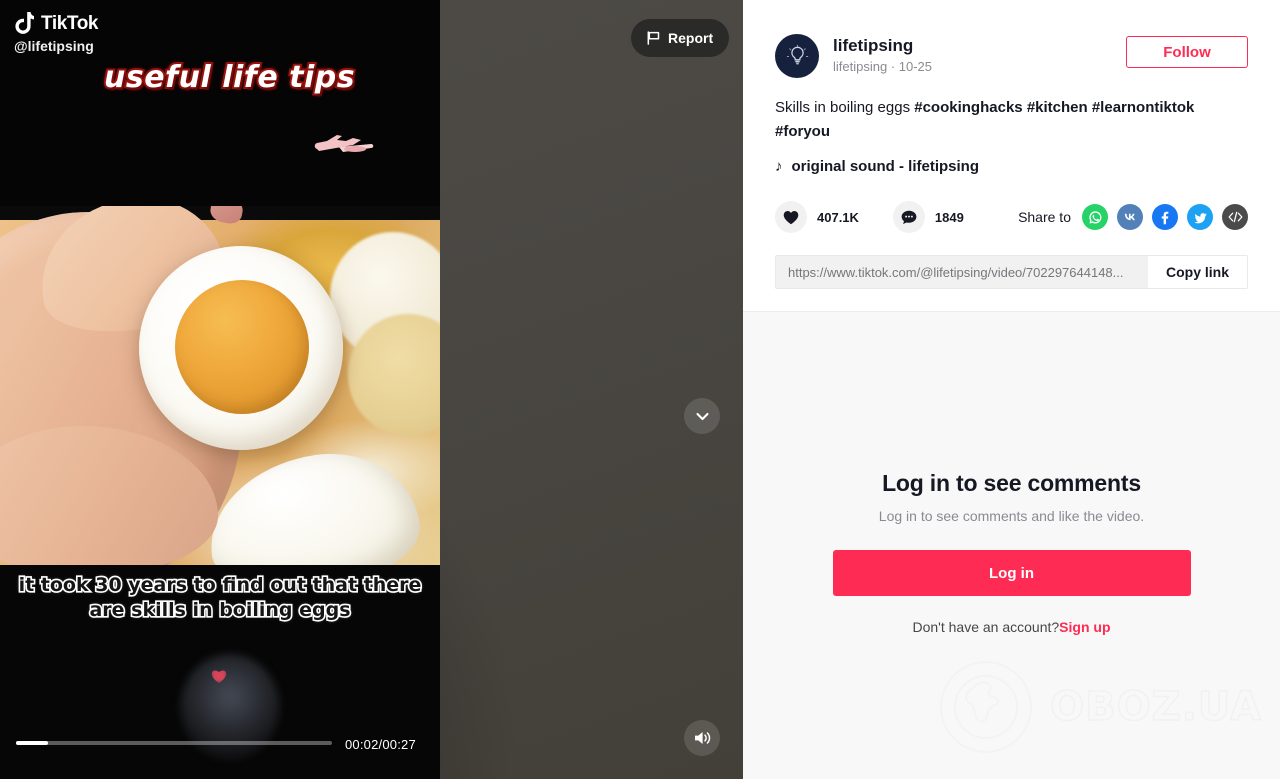 This screenshot has width=1280, height=779. Describe the element at coordinates (845, 107) in the screenshot. I see `description-text: Skills in boiling eggs` at that location.